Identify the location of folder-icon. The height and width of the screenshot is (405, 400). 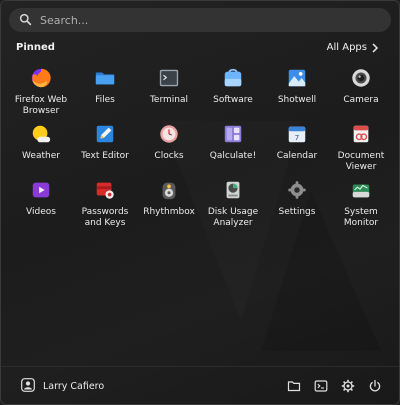
(105, 78).